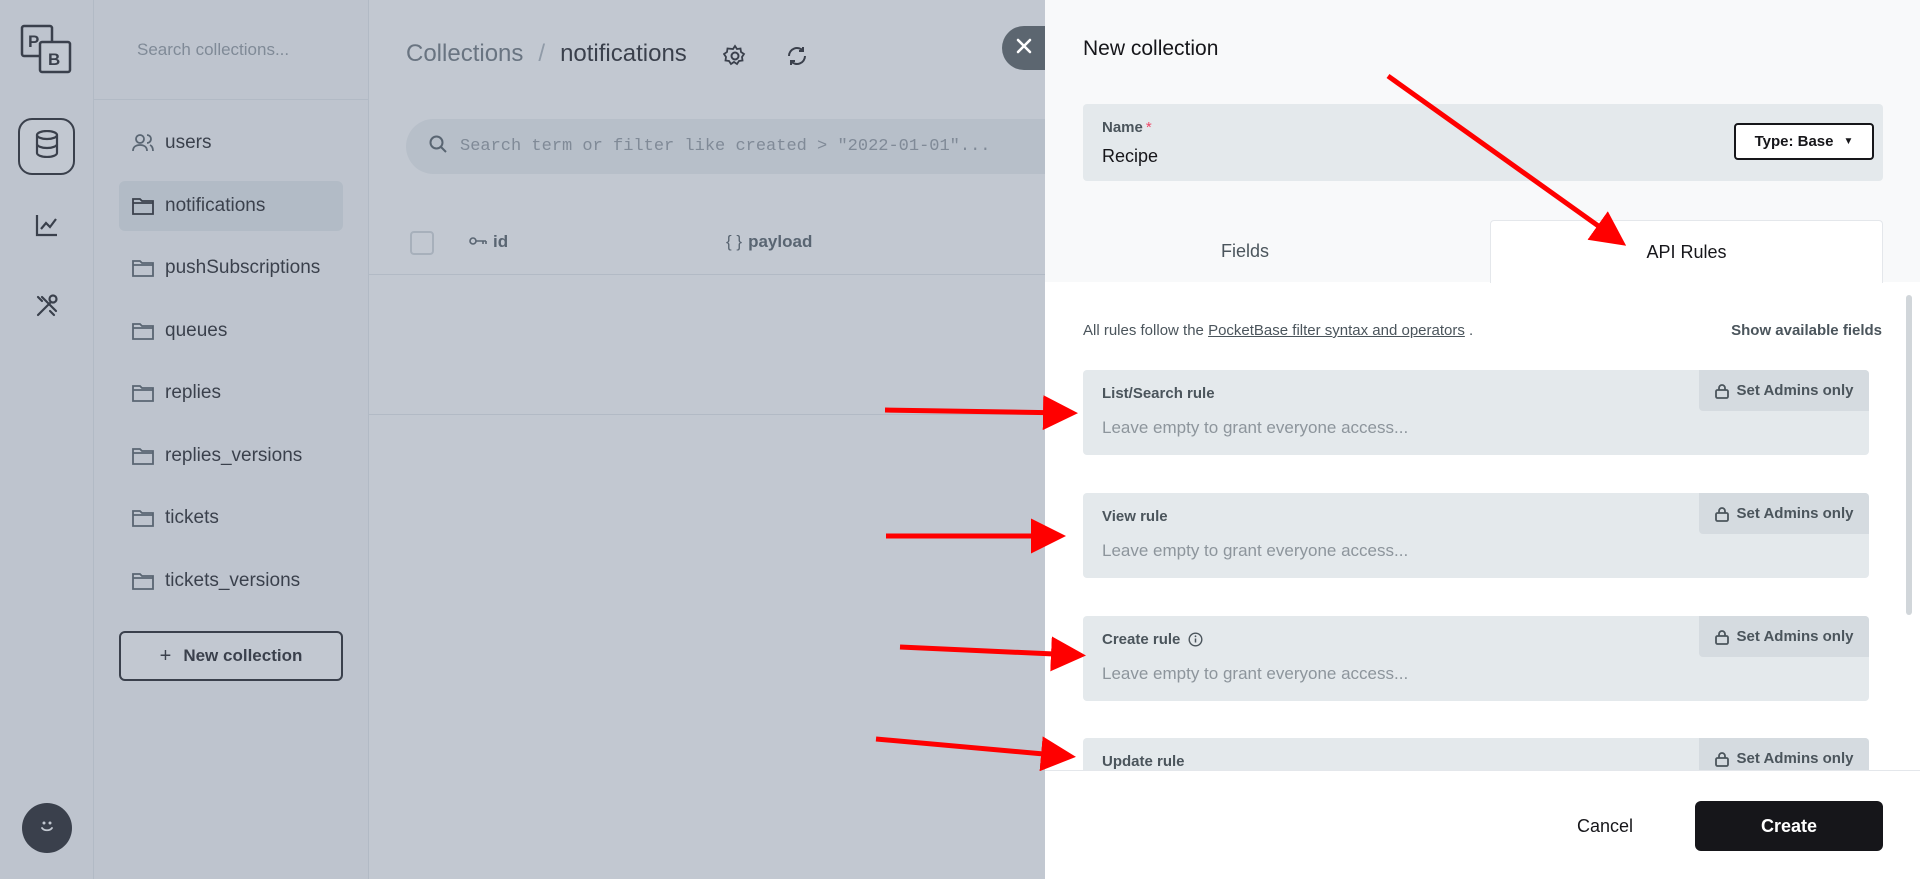 The width and height of the screenshot is (1920, 879). I want to click on close-panel-button, so click(1024, 48).